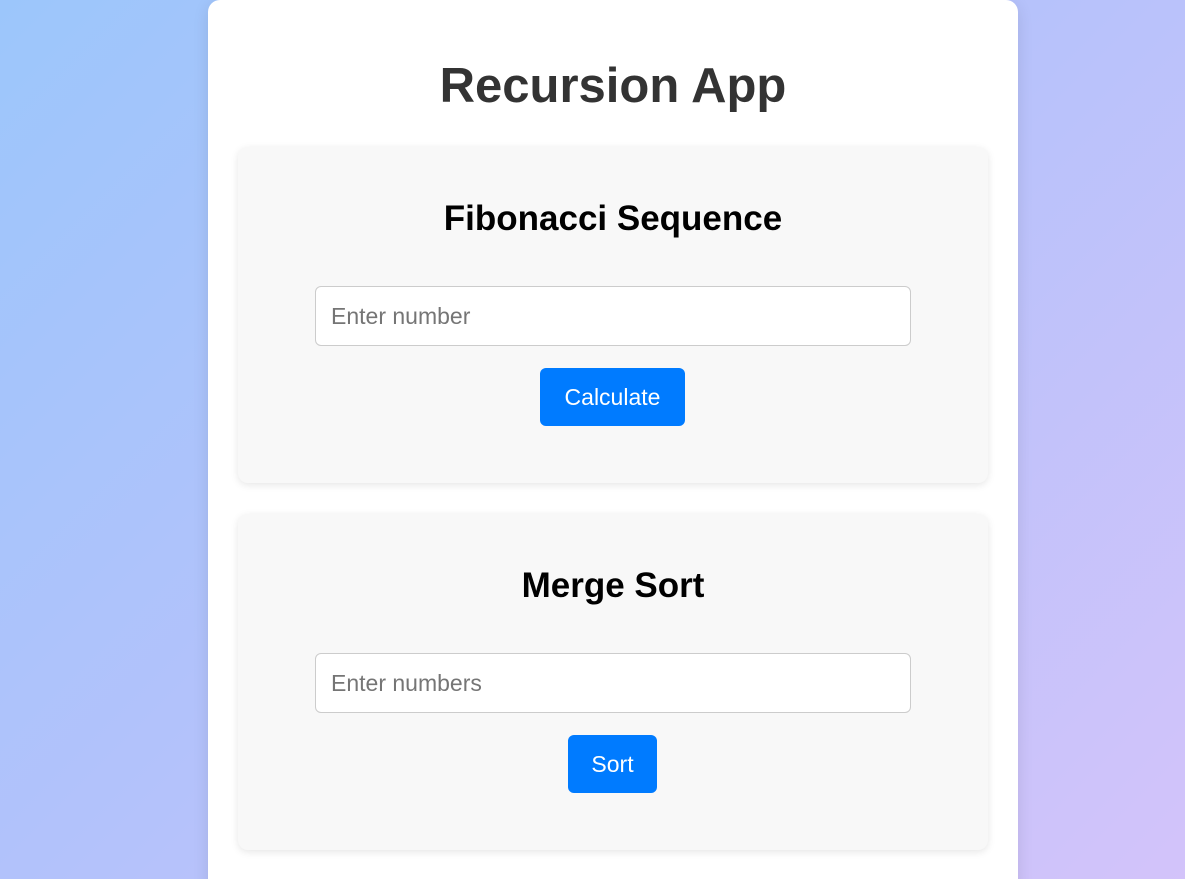  What do you see at coordinates (613, 218) in the screenshot?
I see `fibonacci-title: Fibonacci Sequence` at bounding box center [613, 218].